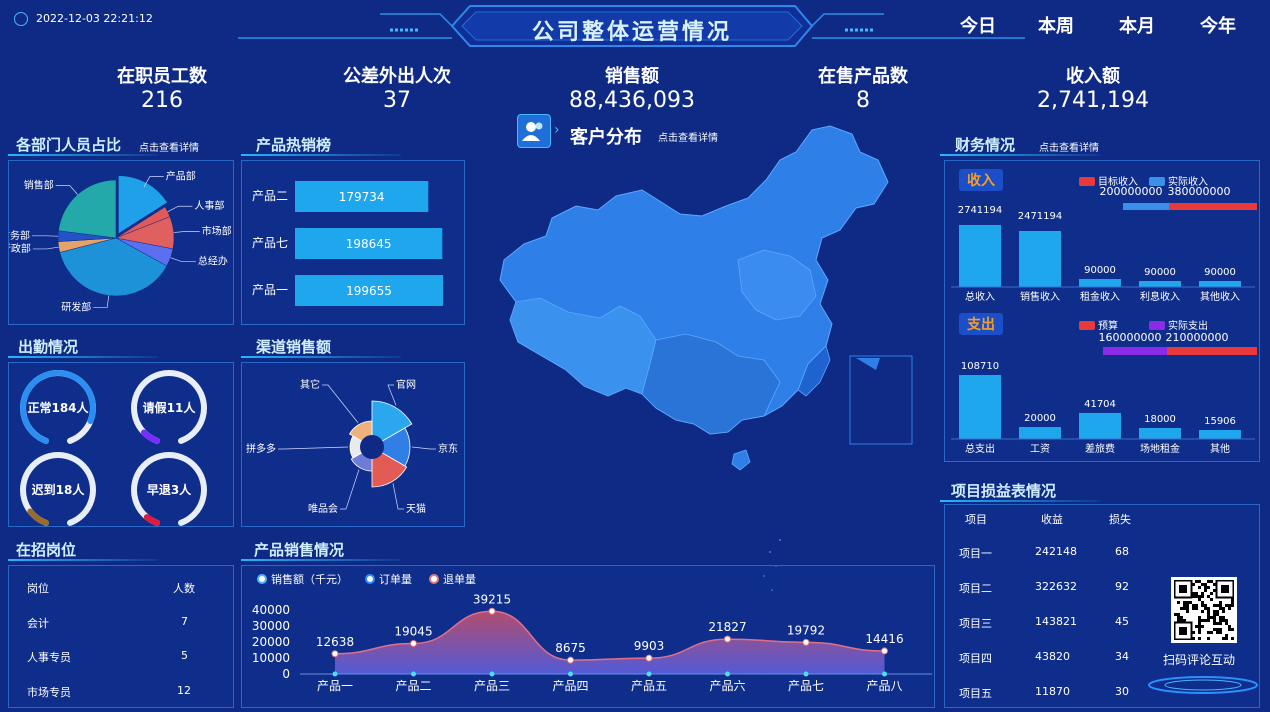  What do you see at coordinates (632, 87) in the screenshot?
I see `kpi-sales: 销售额 88,436,093` at bounding box center [632, 87].